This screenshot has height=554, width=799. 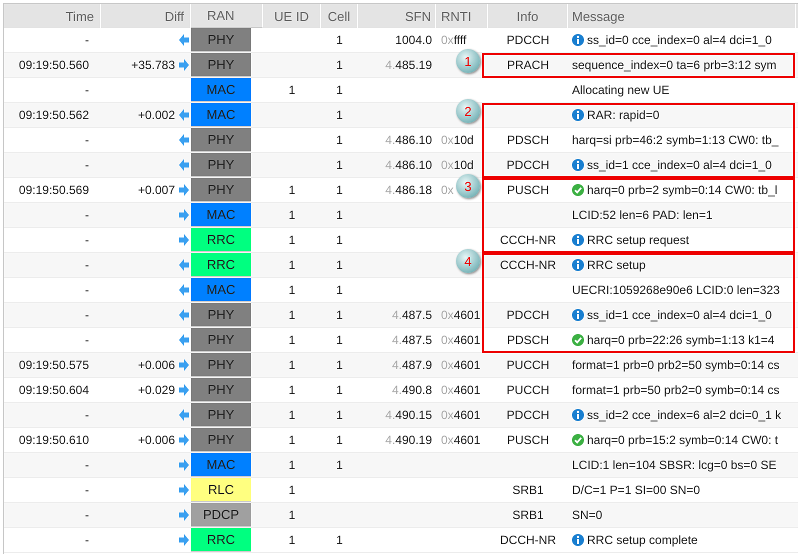 I want to click on sfn-text: 4.490.8, so click(x=412, y=390).